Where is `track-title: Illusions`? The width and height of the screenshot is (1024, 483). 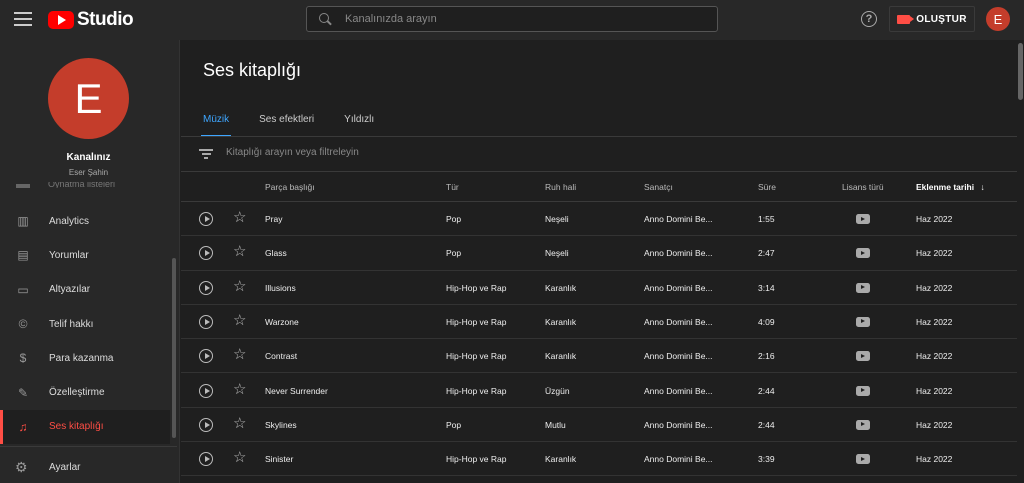 track-title: Illusions is located at coordinates (280, 287).